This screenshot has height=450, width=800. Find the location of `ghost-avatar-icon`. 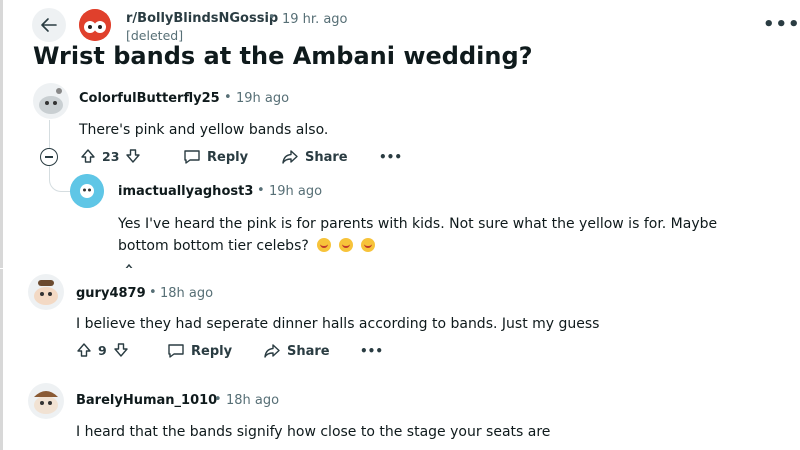

ghost-avatar-icon is located at coordinates (87, 191).